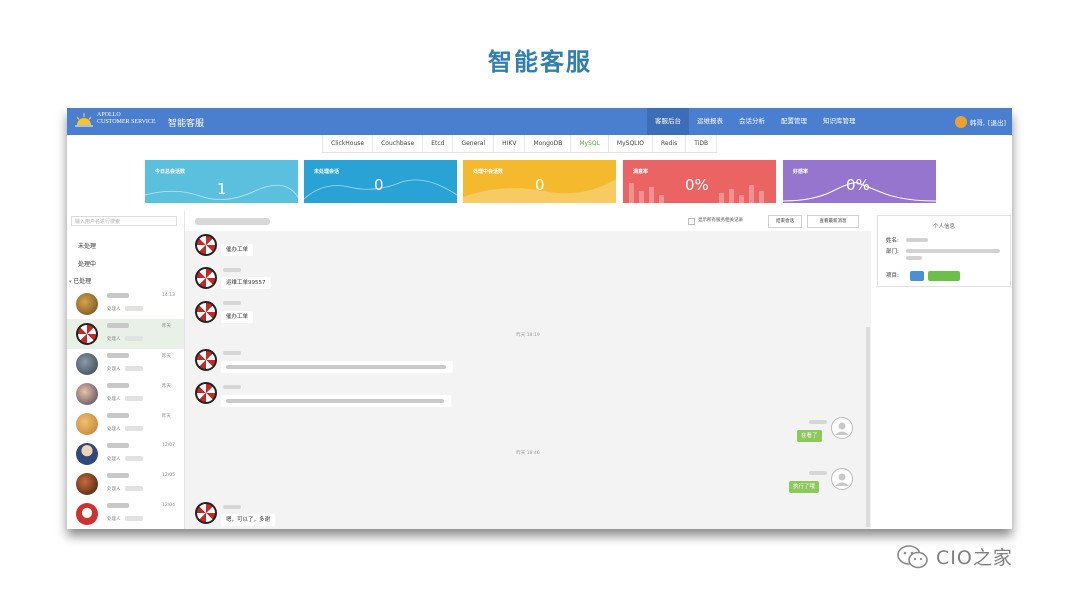 This screenshot has height=608, width=1080. Describe the element at coordinates (125, 454) in the screenshot. I see `conversation-item: 处理人 12/07` at that location.